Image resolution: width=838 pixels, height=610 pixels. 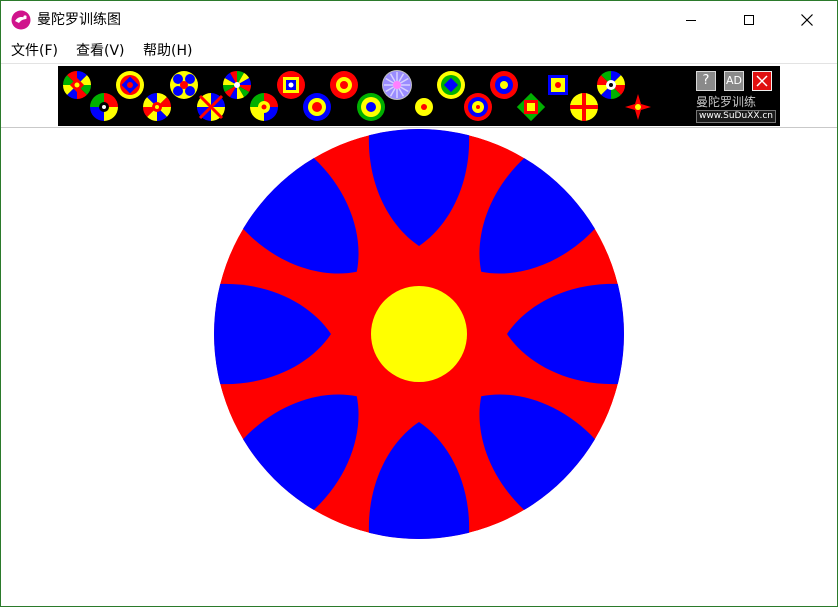 I want to click on close-button, so click(x=807, y=20).